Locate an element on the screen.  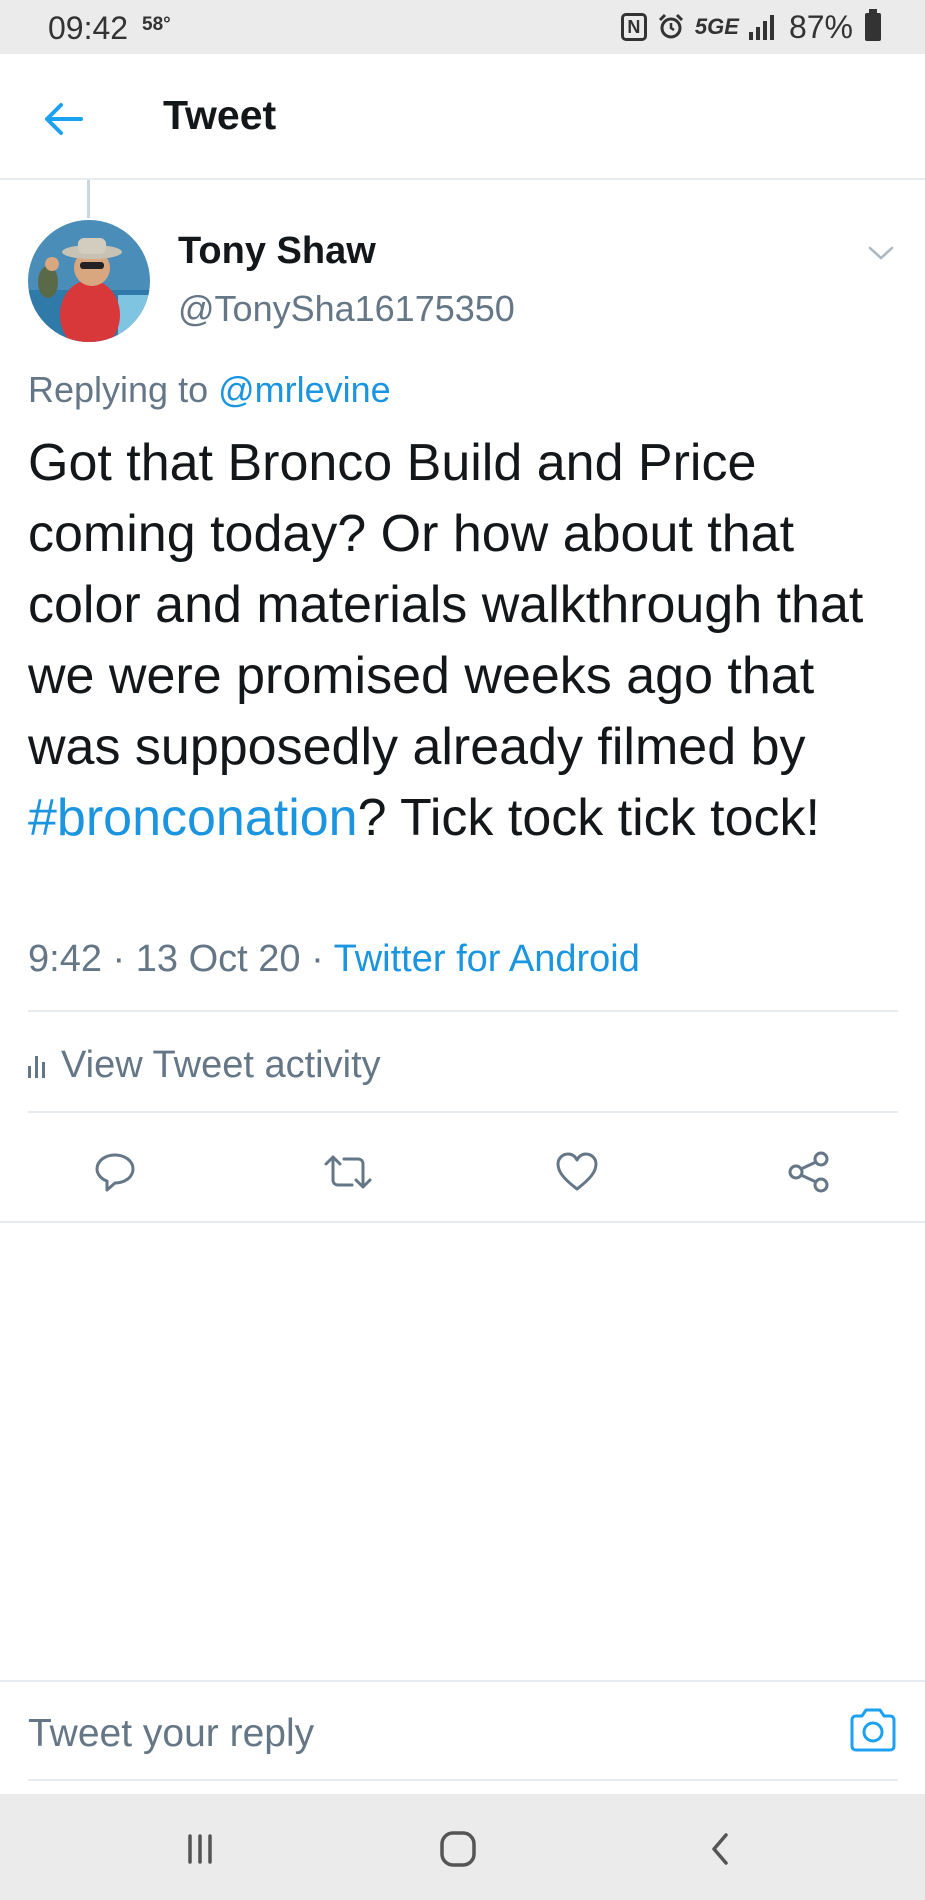
replying-to-link: @mrlevine is located at coordinates (304, 389).